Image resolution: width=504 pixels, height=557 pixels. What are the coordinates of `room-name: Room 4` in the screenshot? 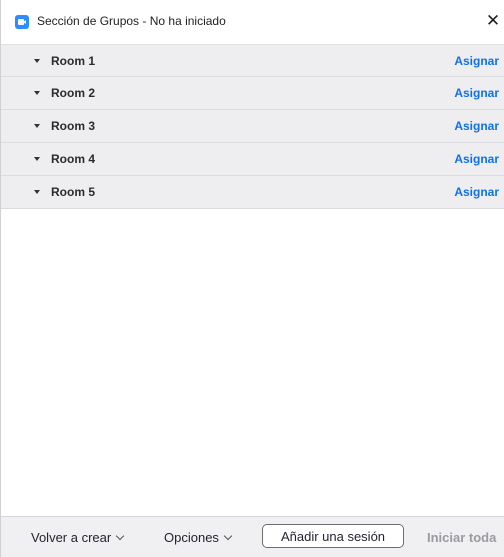 It's located at (73, 159).